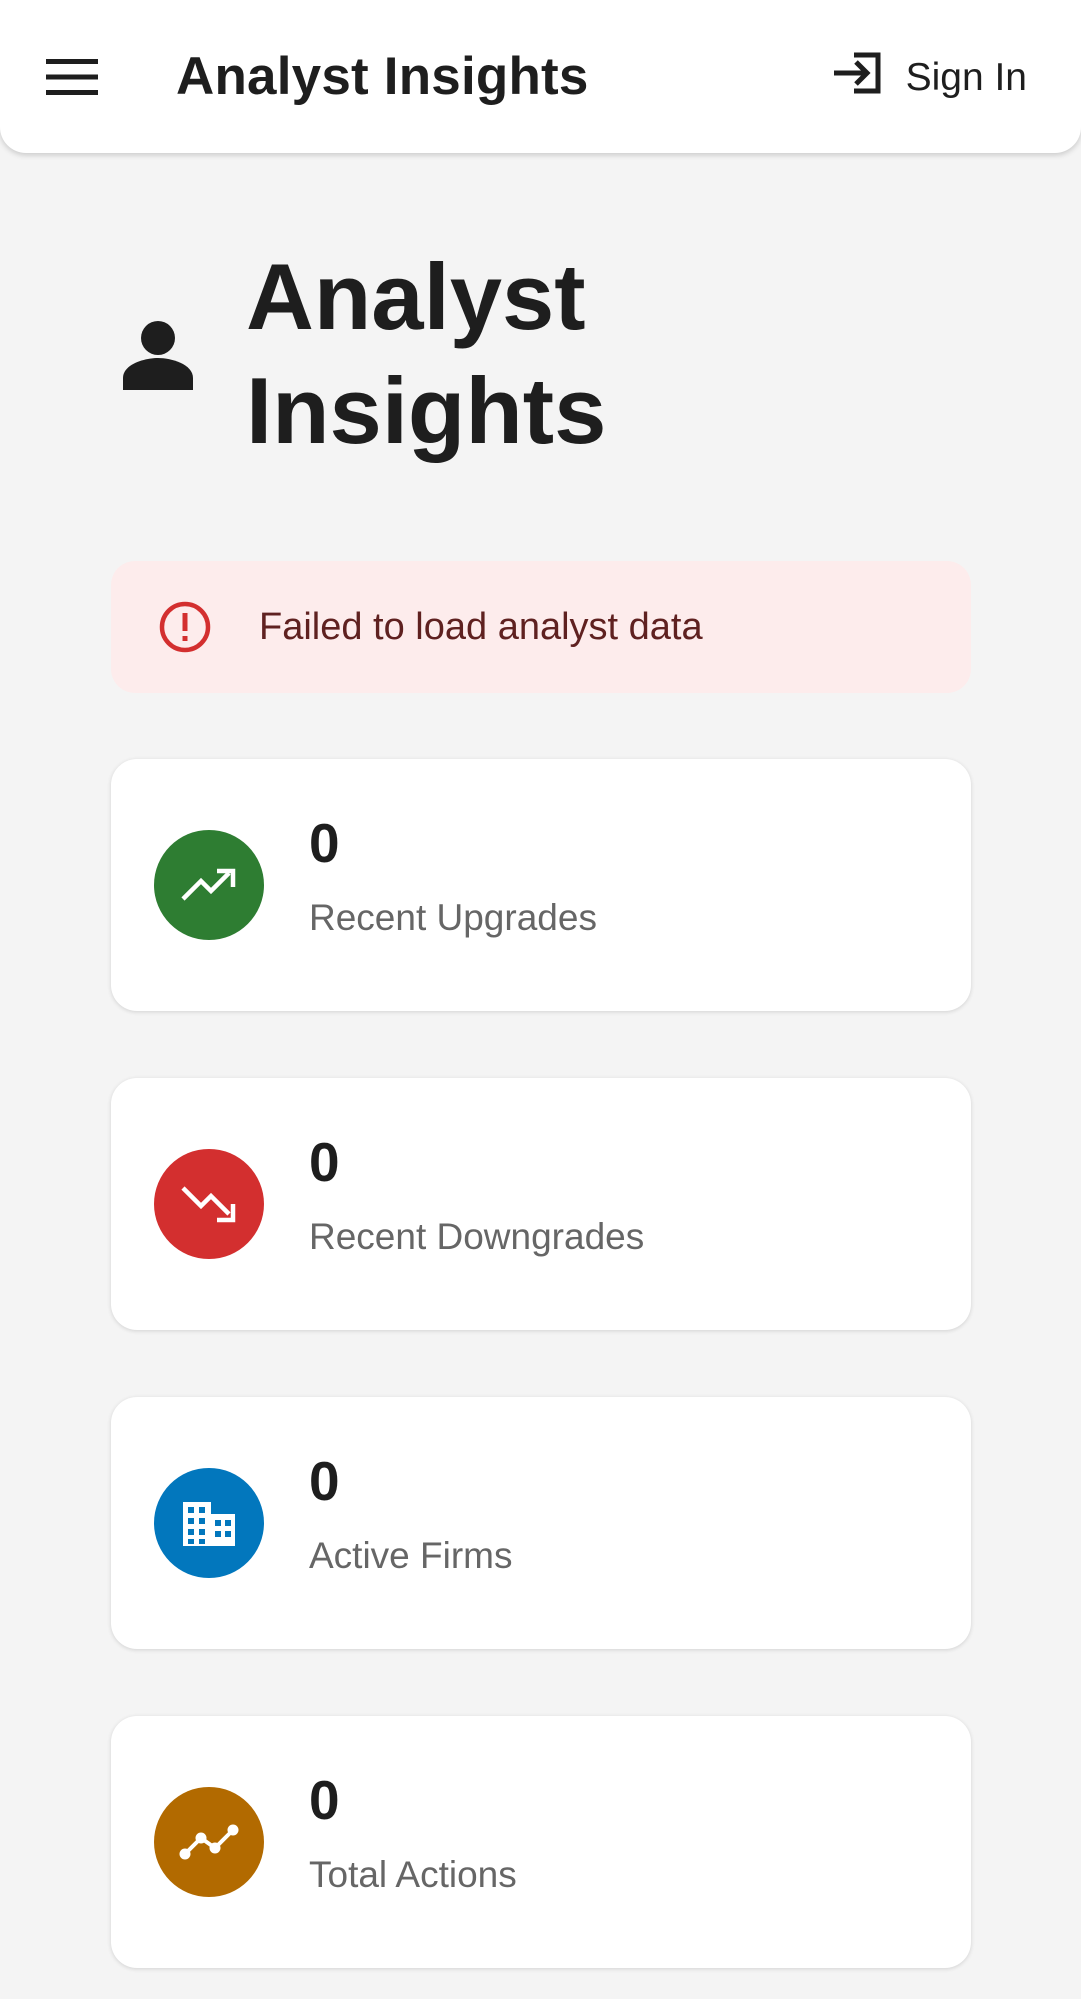  I want to click on menu-button, so click(72, 79).